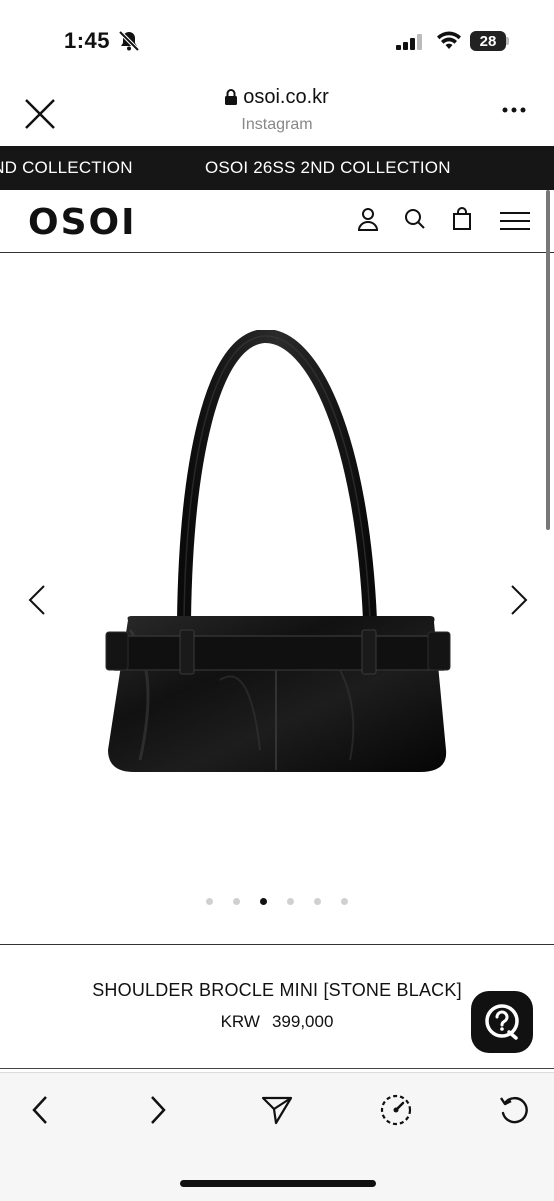 This screenshot has width=554, height=1201. Describe the element at coordinates (507, 41) in the screenshot. I see `battery-tip` at that location.